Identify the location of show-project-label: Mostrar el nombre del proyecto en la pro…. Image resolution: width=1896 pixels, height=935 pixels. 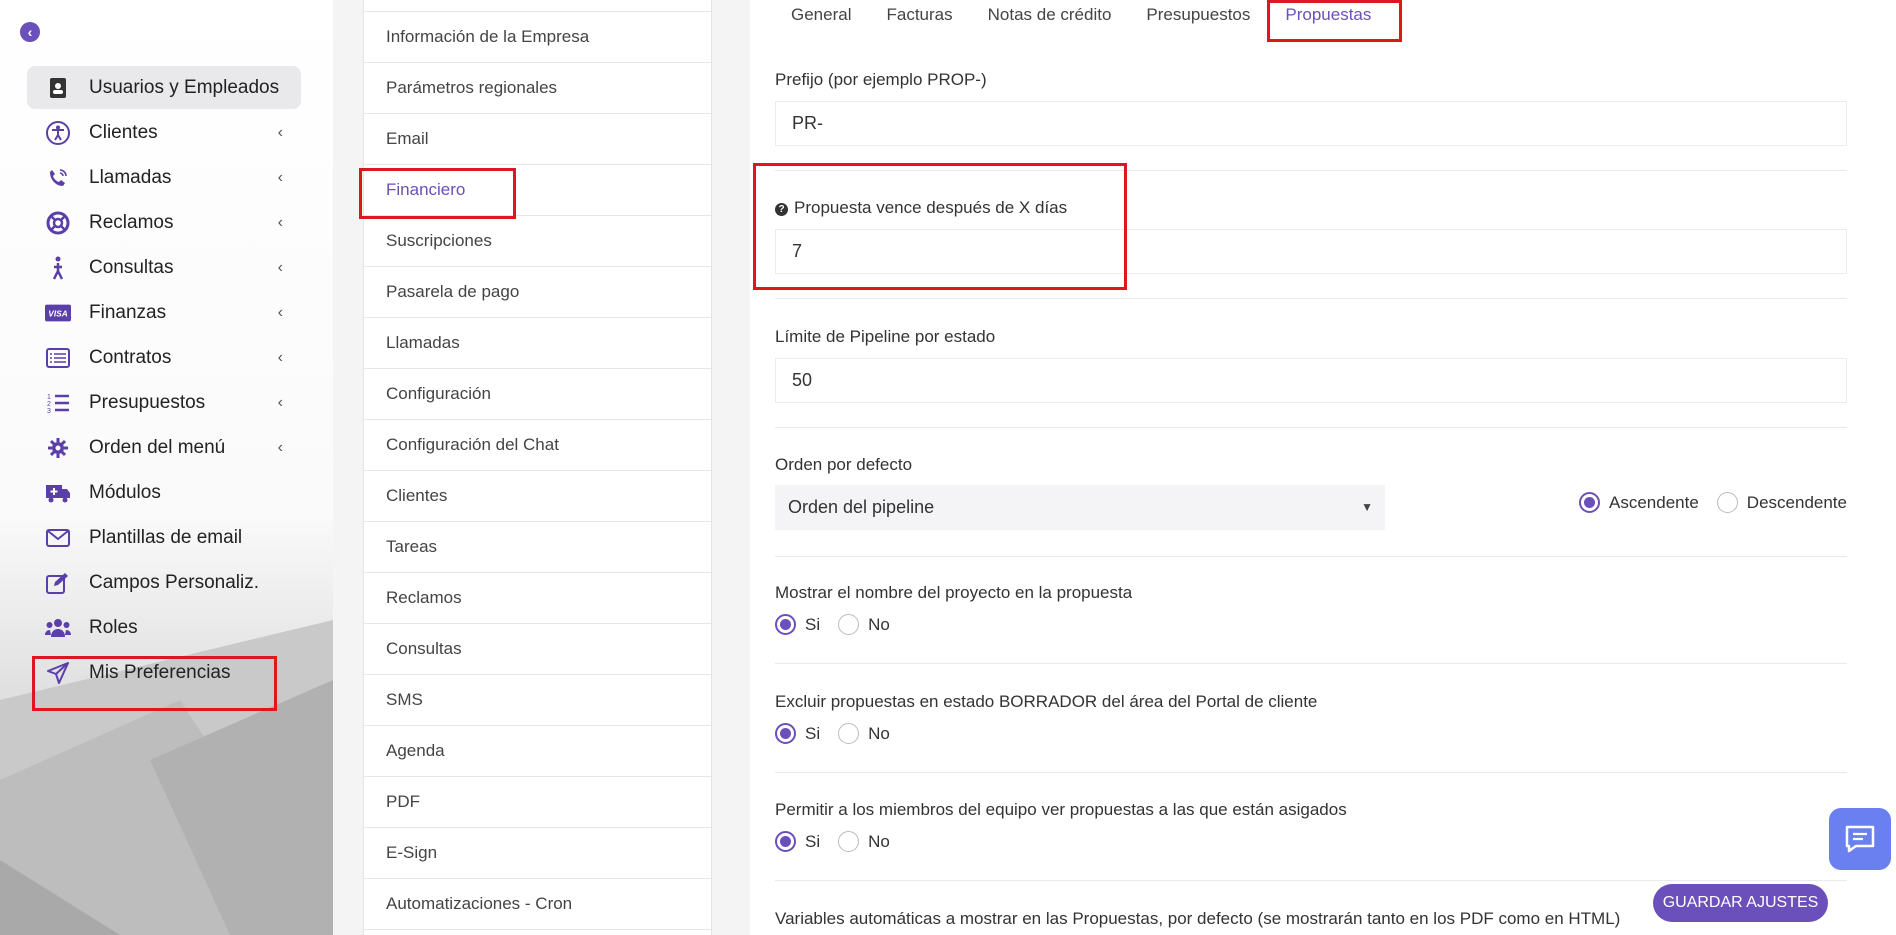
(954, 592).